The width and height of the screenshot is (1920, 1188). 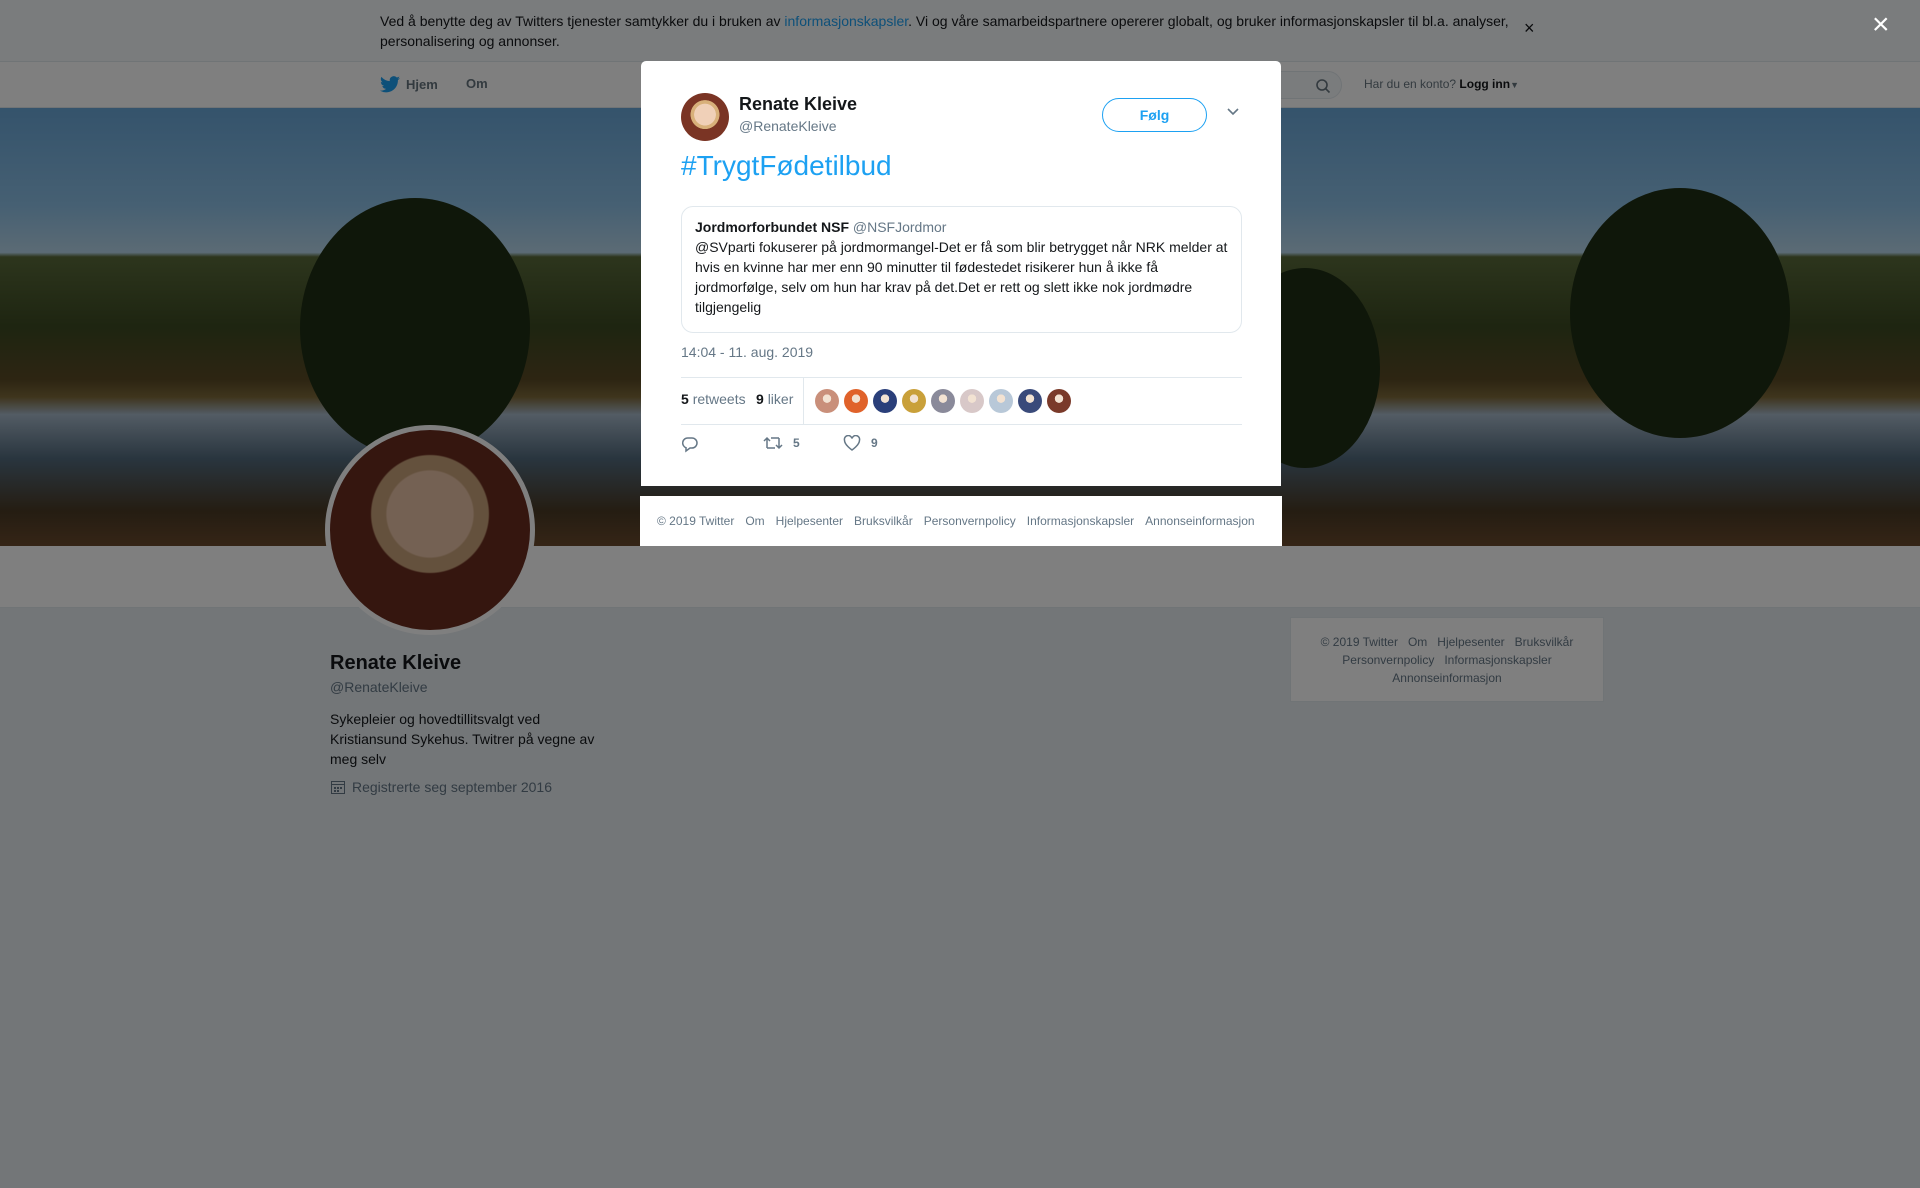 What do you see at coordinates (809, 521) in the screenshot?
I see `modal-footer-link-help: Hjelpesenter` at bounding box center [809, 521].